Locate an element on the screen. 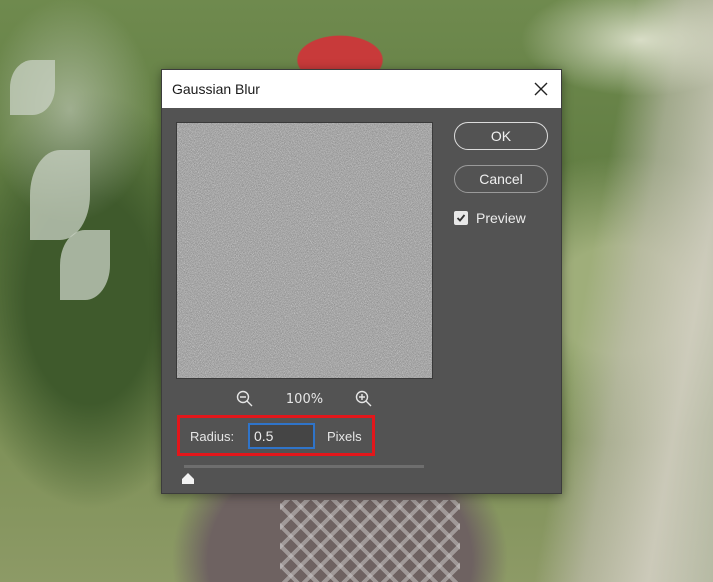 Image resolution: width=713 pixels, height=582 pixels. zoom-level: 100% is located at coordinates (304, 399).